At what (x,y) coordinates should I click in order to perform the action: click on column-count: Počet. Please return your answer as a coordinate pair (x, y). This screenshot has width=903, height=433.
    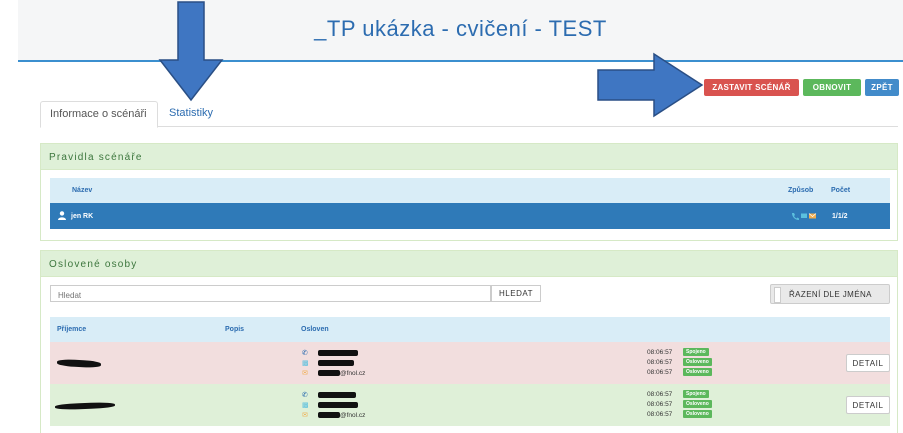
    Looking at the image, I should click on (841, 190).